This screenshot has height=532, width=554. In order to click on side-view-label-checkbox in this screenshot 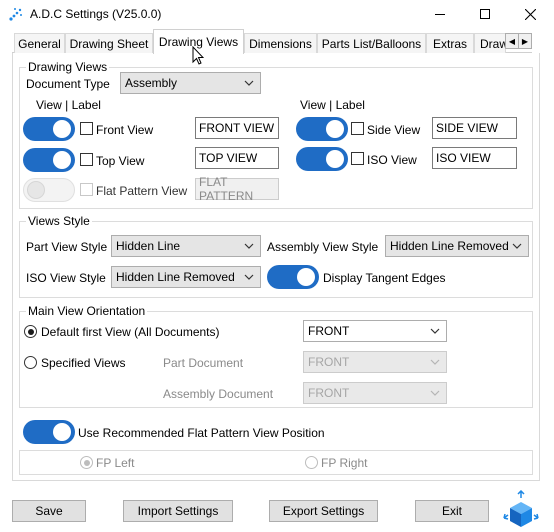, I will do `click(357, 128)`.